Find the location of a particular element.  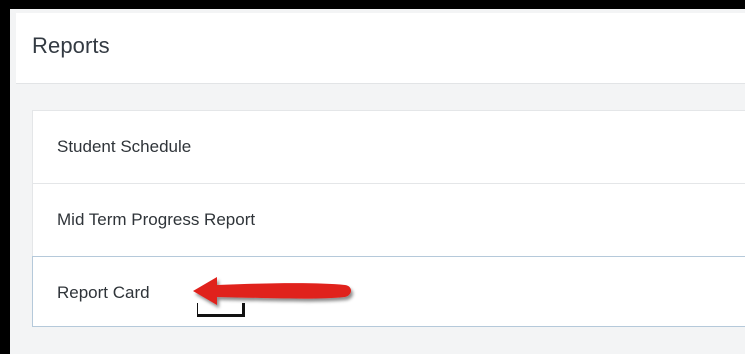

report-item-label: Mid Term Progress Report is located at coordinates (156, 219).